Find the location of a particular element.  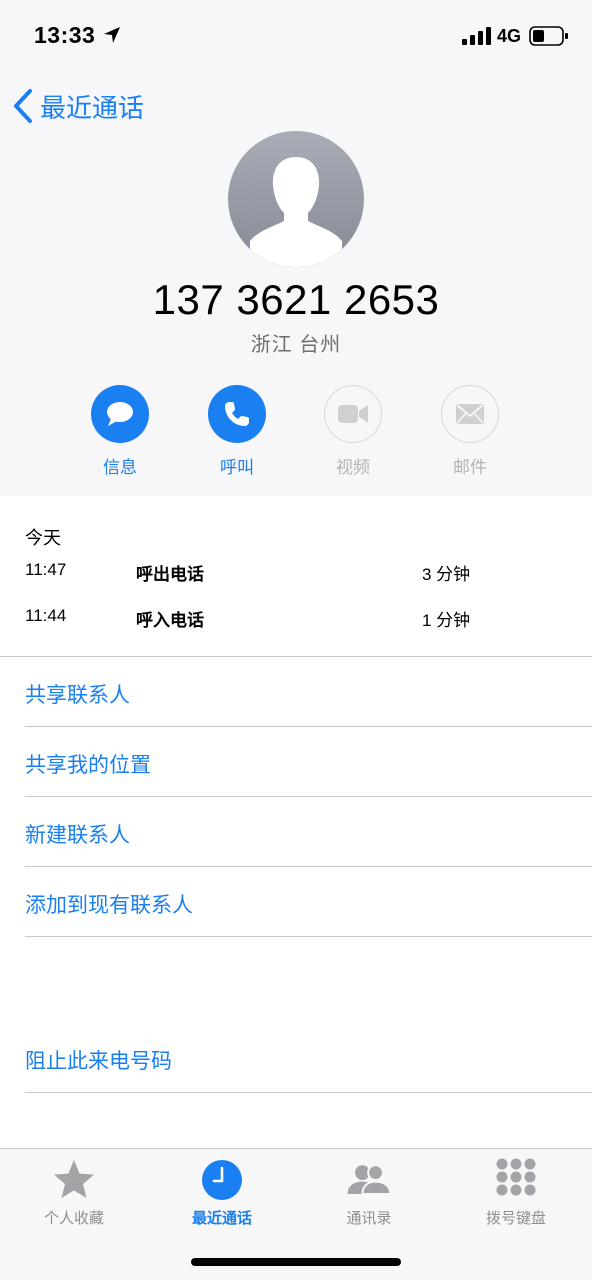

battery-icon is located at coordinates (548, 36).